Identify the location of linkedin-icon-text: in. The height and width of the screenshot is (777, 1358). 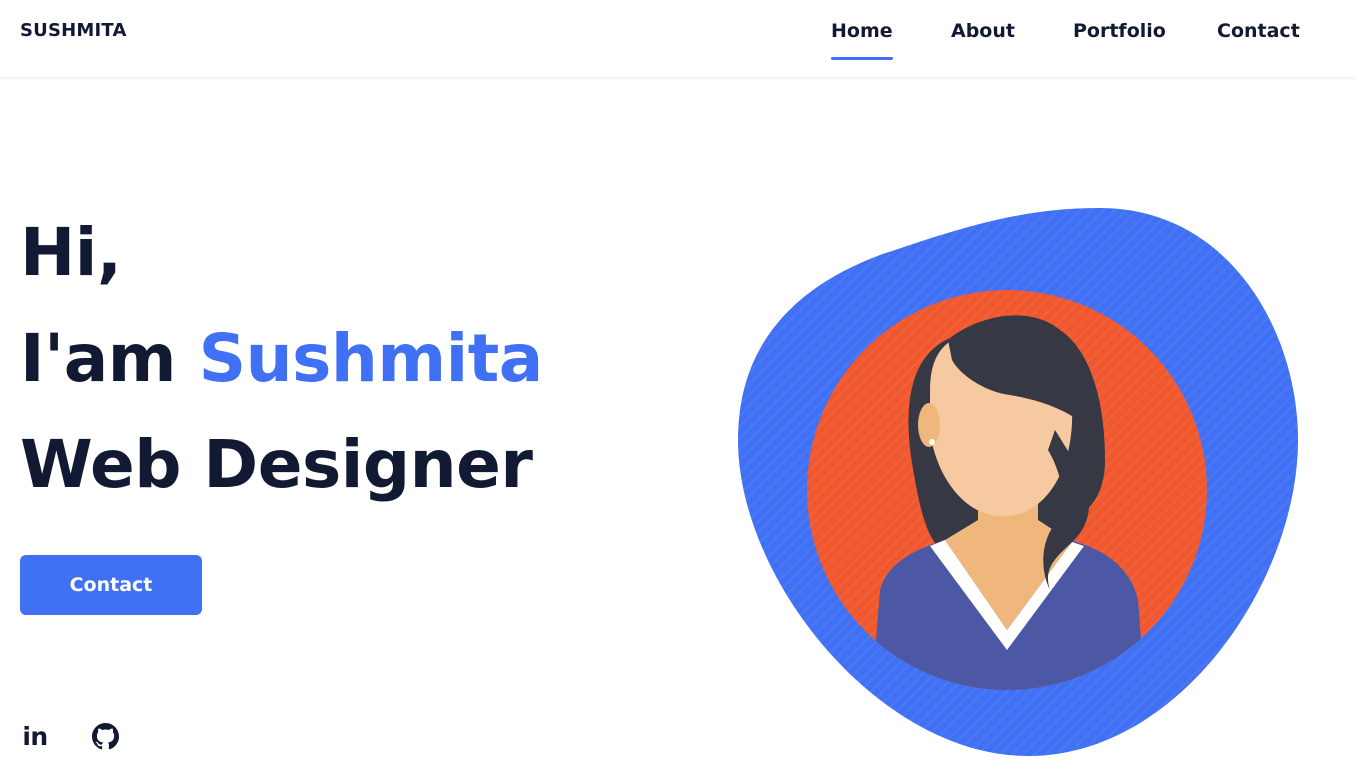
(35, 736).